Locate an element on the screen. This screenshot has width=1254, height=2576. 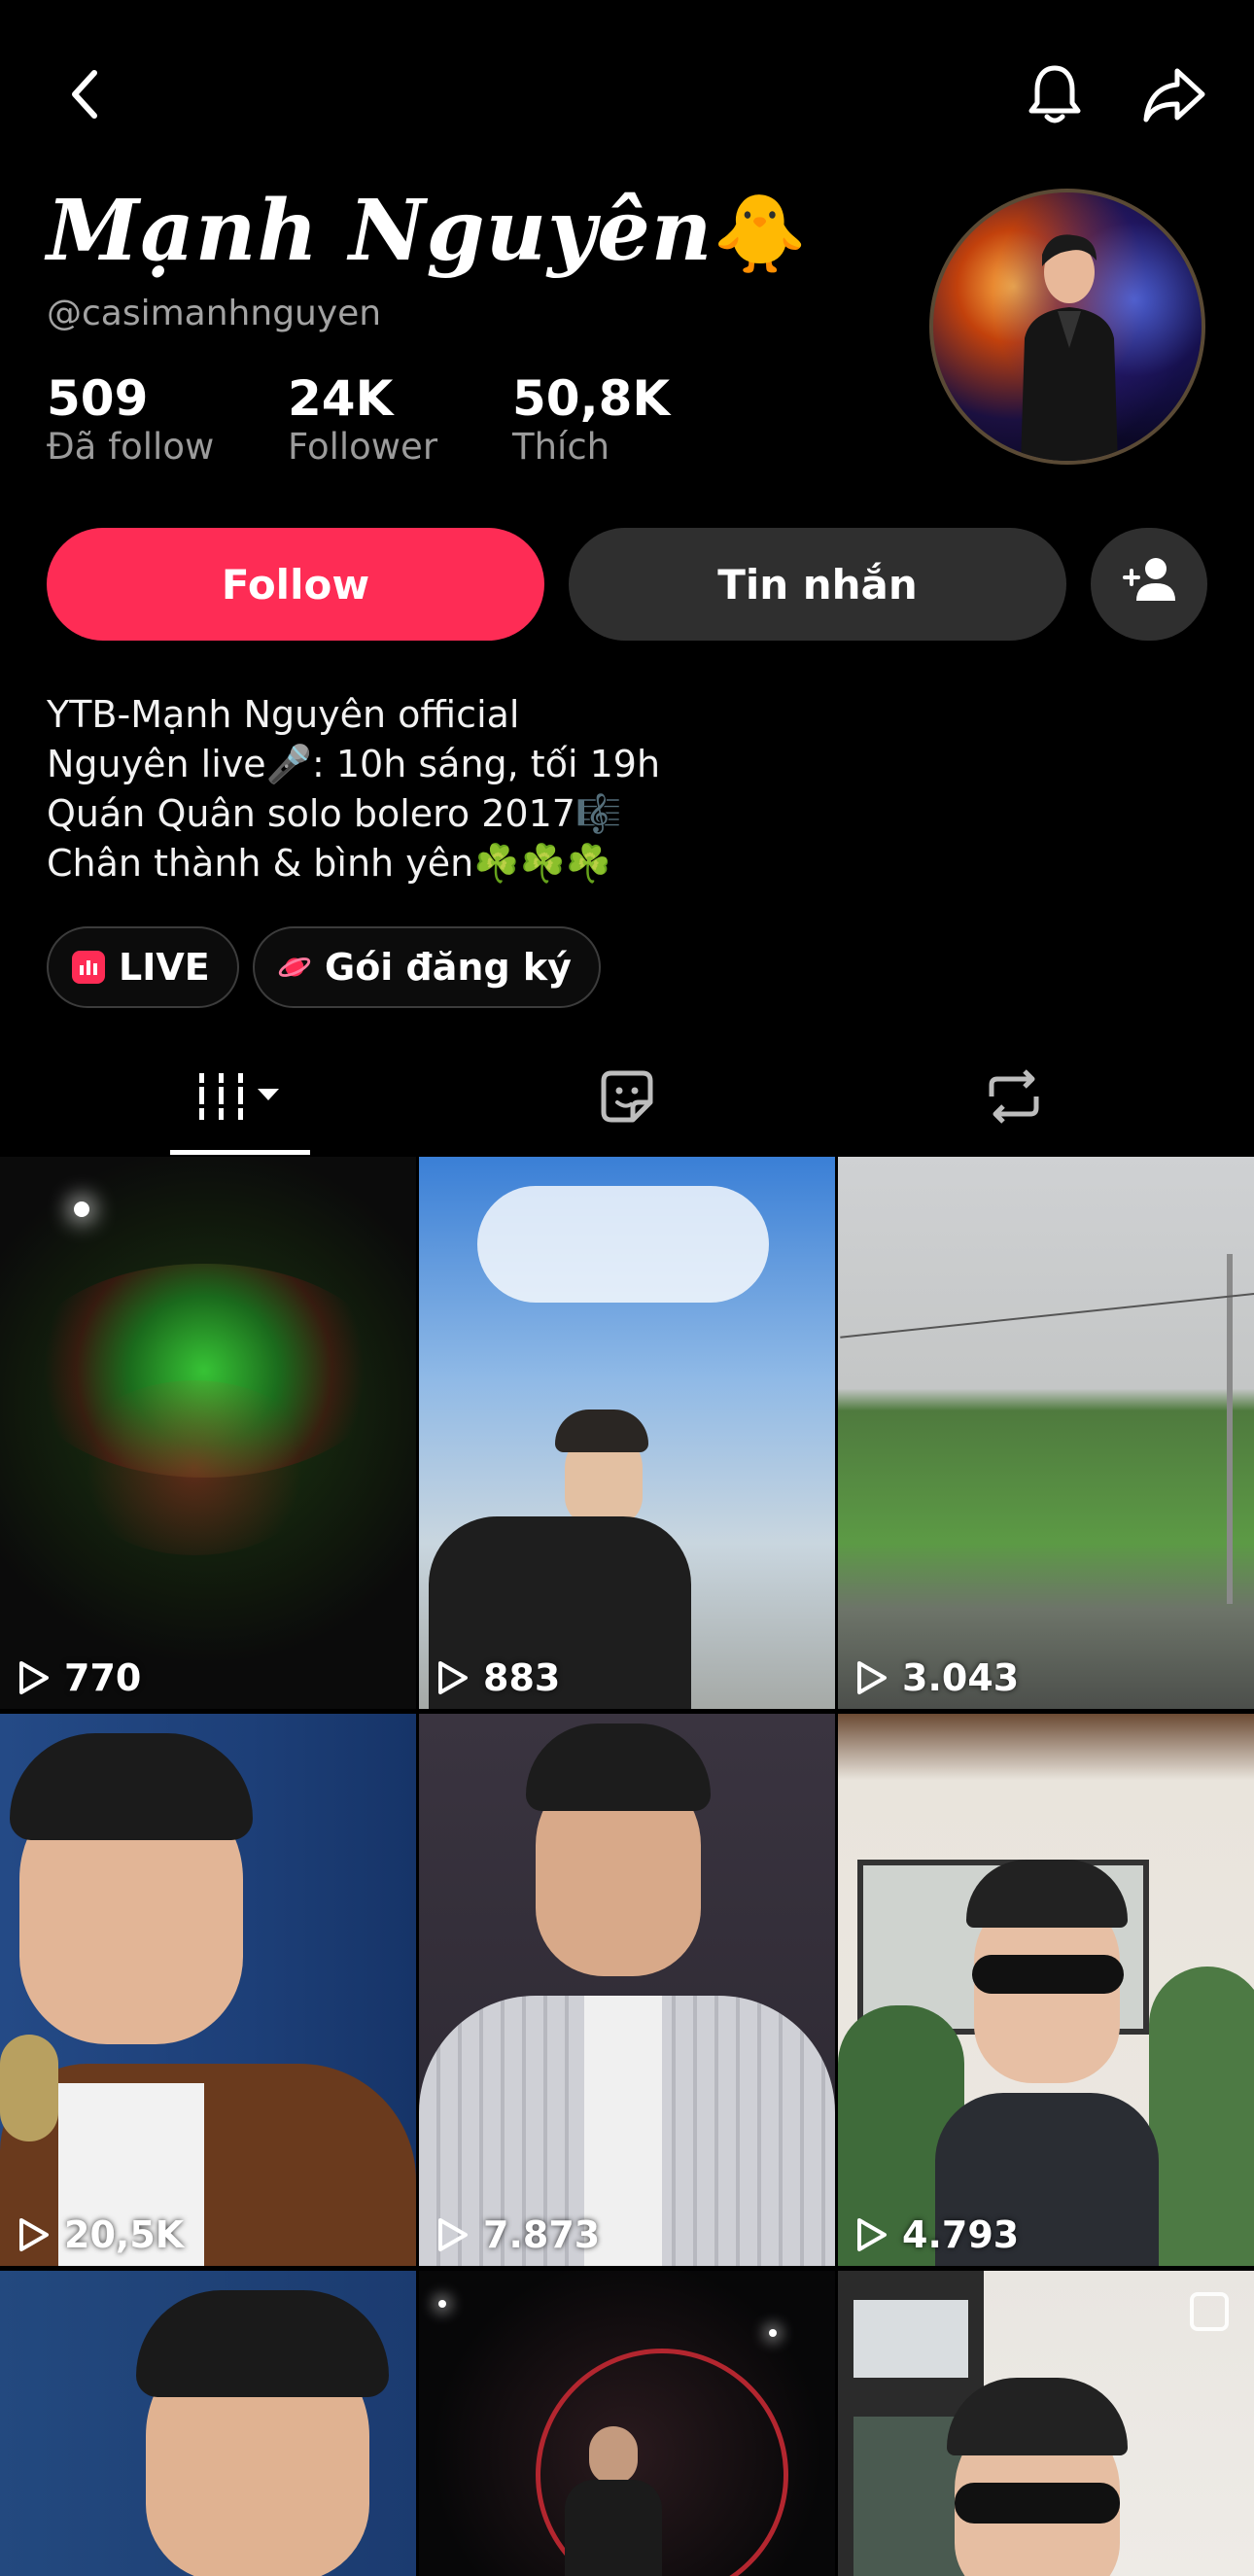
bell-icon is located at coordinates (1055, 94).